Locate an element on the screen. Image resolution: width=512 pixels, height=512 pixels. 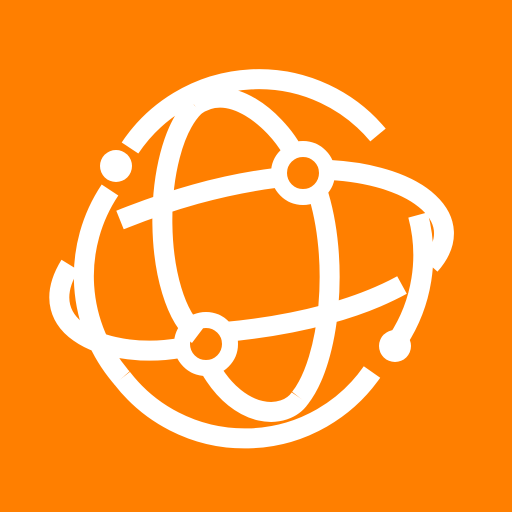
globe-meridian-right is located at coordinates (315, 295).